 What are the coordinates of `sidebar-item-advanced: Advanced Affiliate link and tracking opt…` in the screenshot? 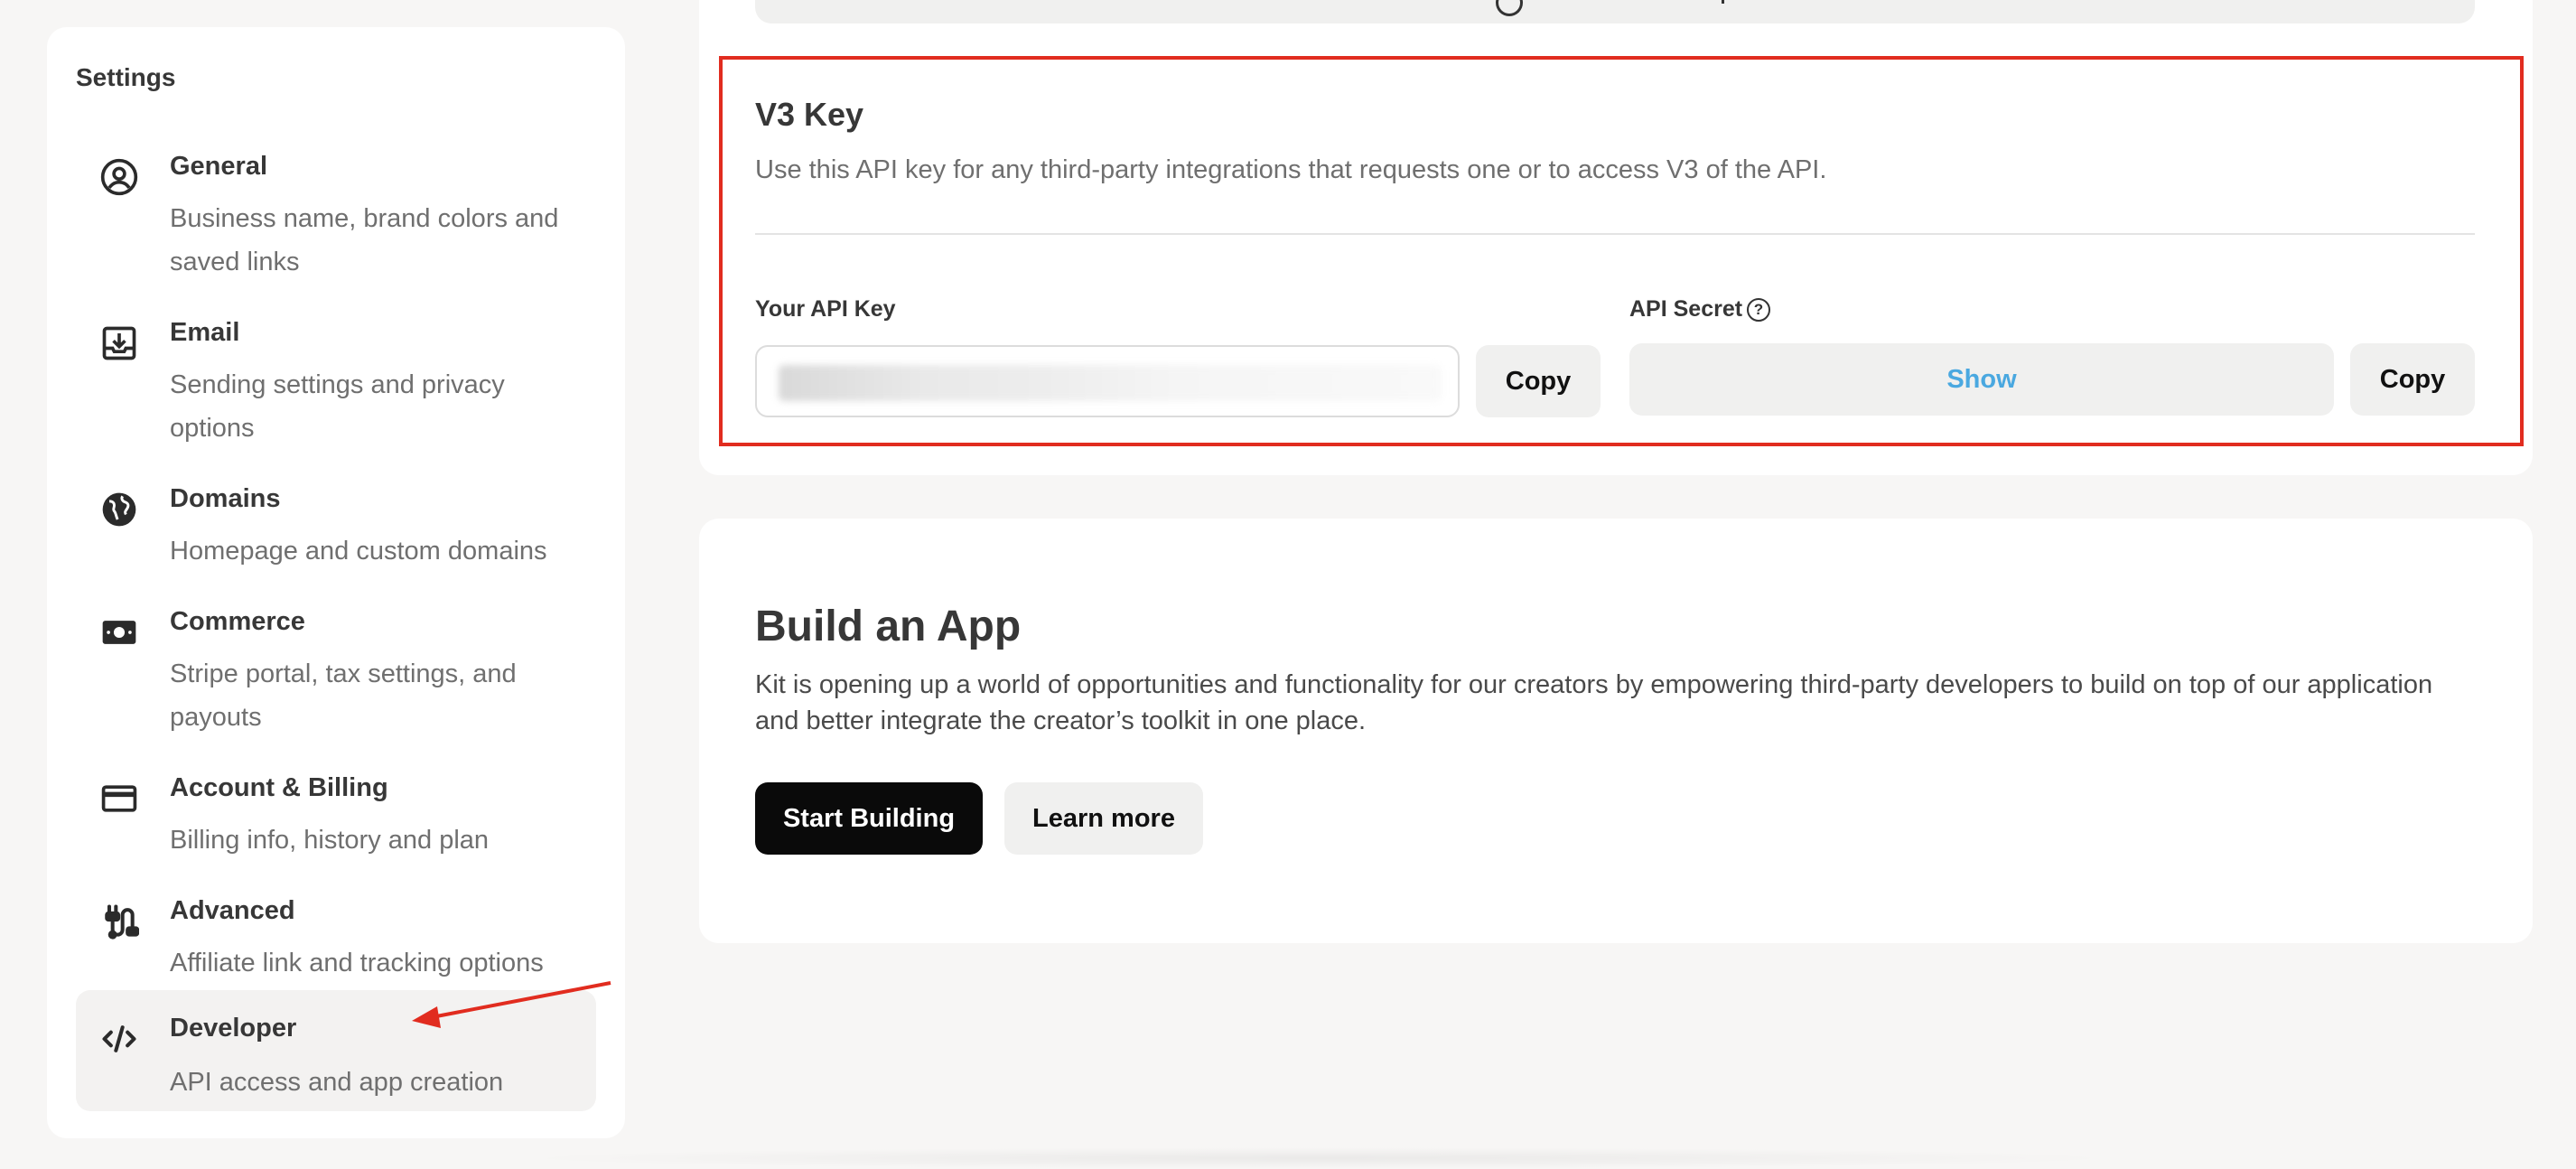 It's located at (336, 940).